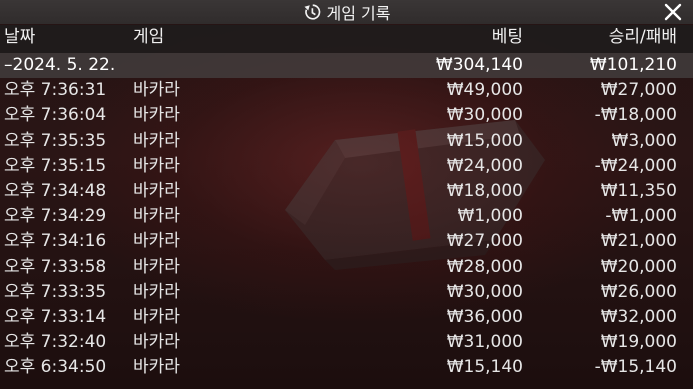 Image resolution: width=693 pixels, height=389 pixels. Describe the element at coordinates (346, 317) in the screenshot. I see `table-row: 오후 7:33:14 바카라 ₩36,000 ₩32,000` at that location.